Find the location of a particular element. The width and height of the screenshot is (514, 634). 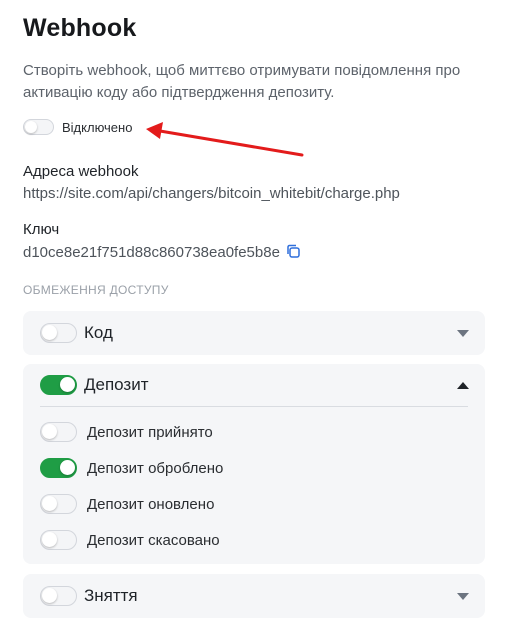

deposit-accepted-toggle is located at coordinates (58, 432).